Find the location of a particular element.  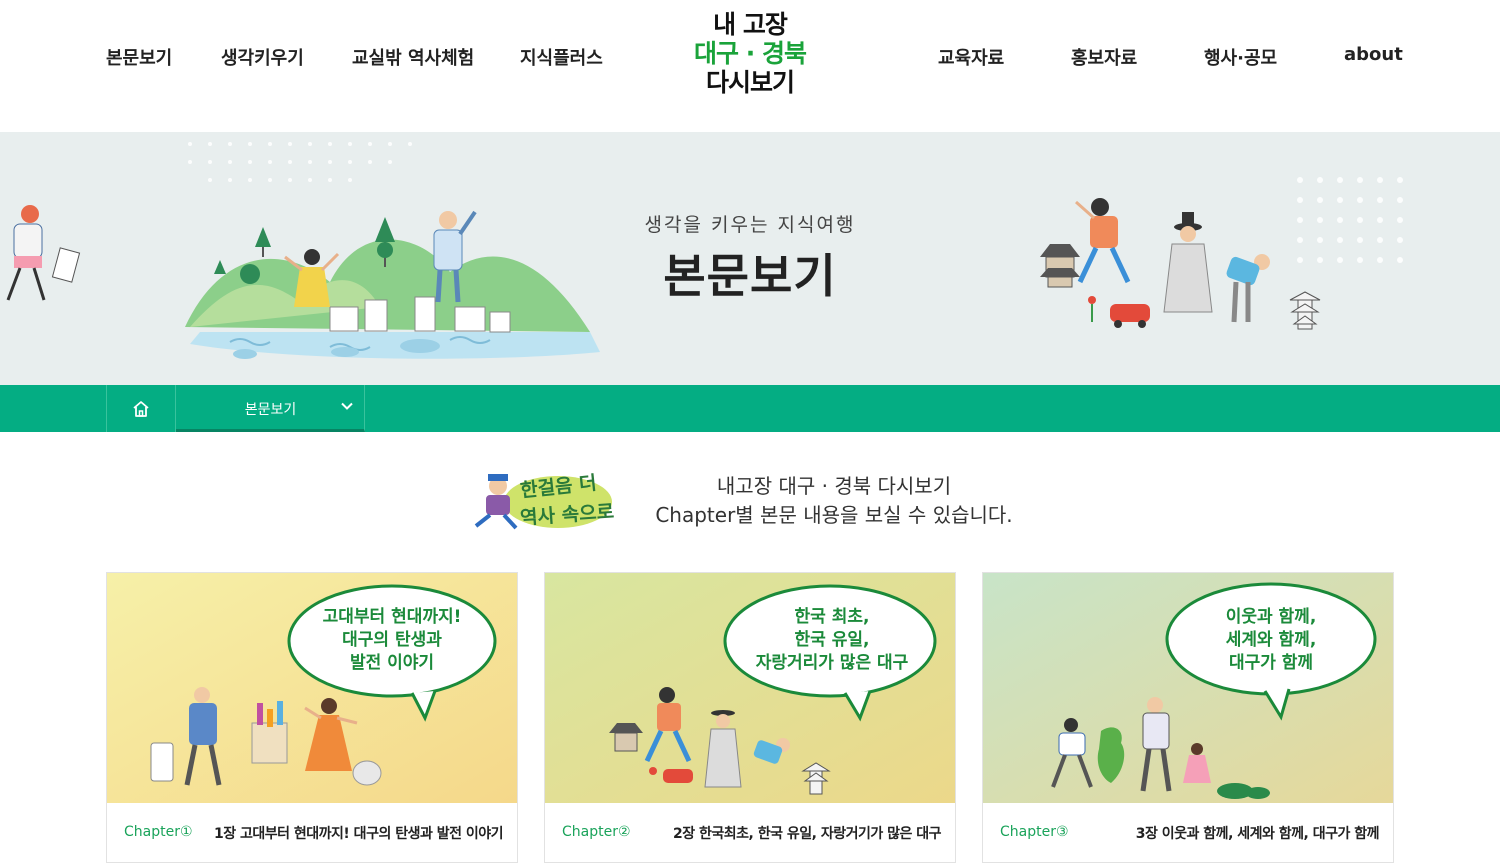

chapter-2-footer: Chapter② 2장 한국최초, 한국 유일, 자랑거기가 많은 대구 is located at coordinates (750, 832).